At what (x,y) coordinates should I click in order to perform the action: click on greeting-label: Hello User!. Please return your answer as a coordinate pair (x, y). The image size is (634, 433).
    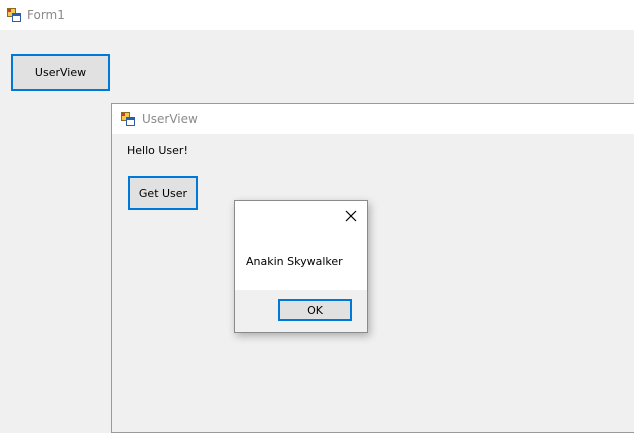
    Looking at the image, I should click on (157, 150).